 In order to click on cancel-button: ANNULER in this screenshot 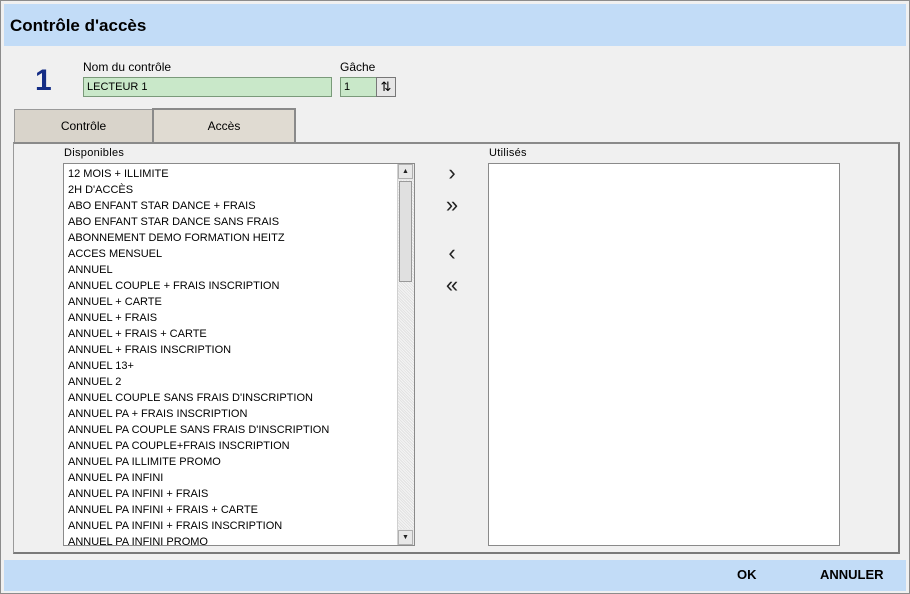, I will do `click(852, 574)`.